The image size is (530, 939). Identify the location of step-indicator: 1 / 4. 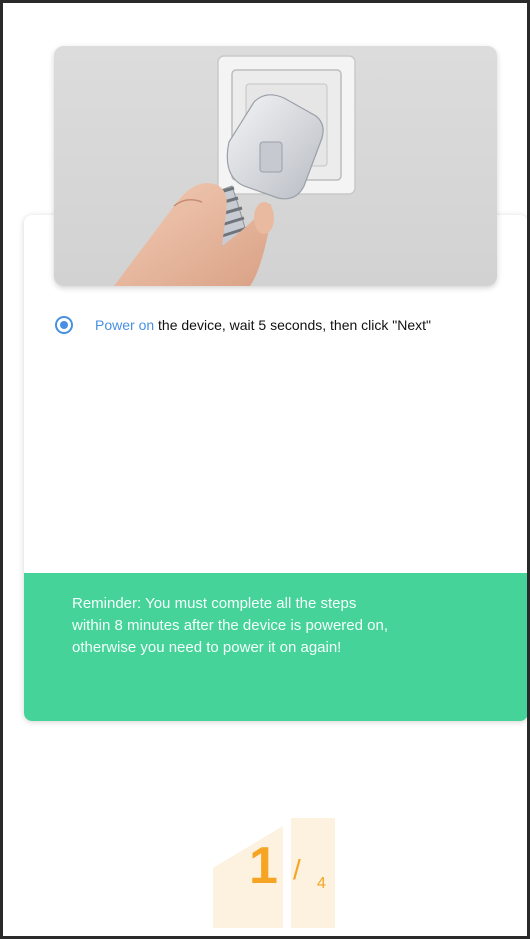
(278, 873).